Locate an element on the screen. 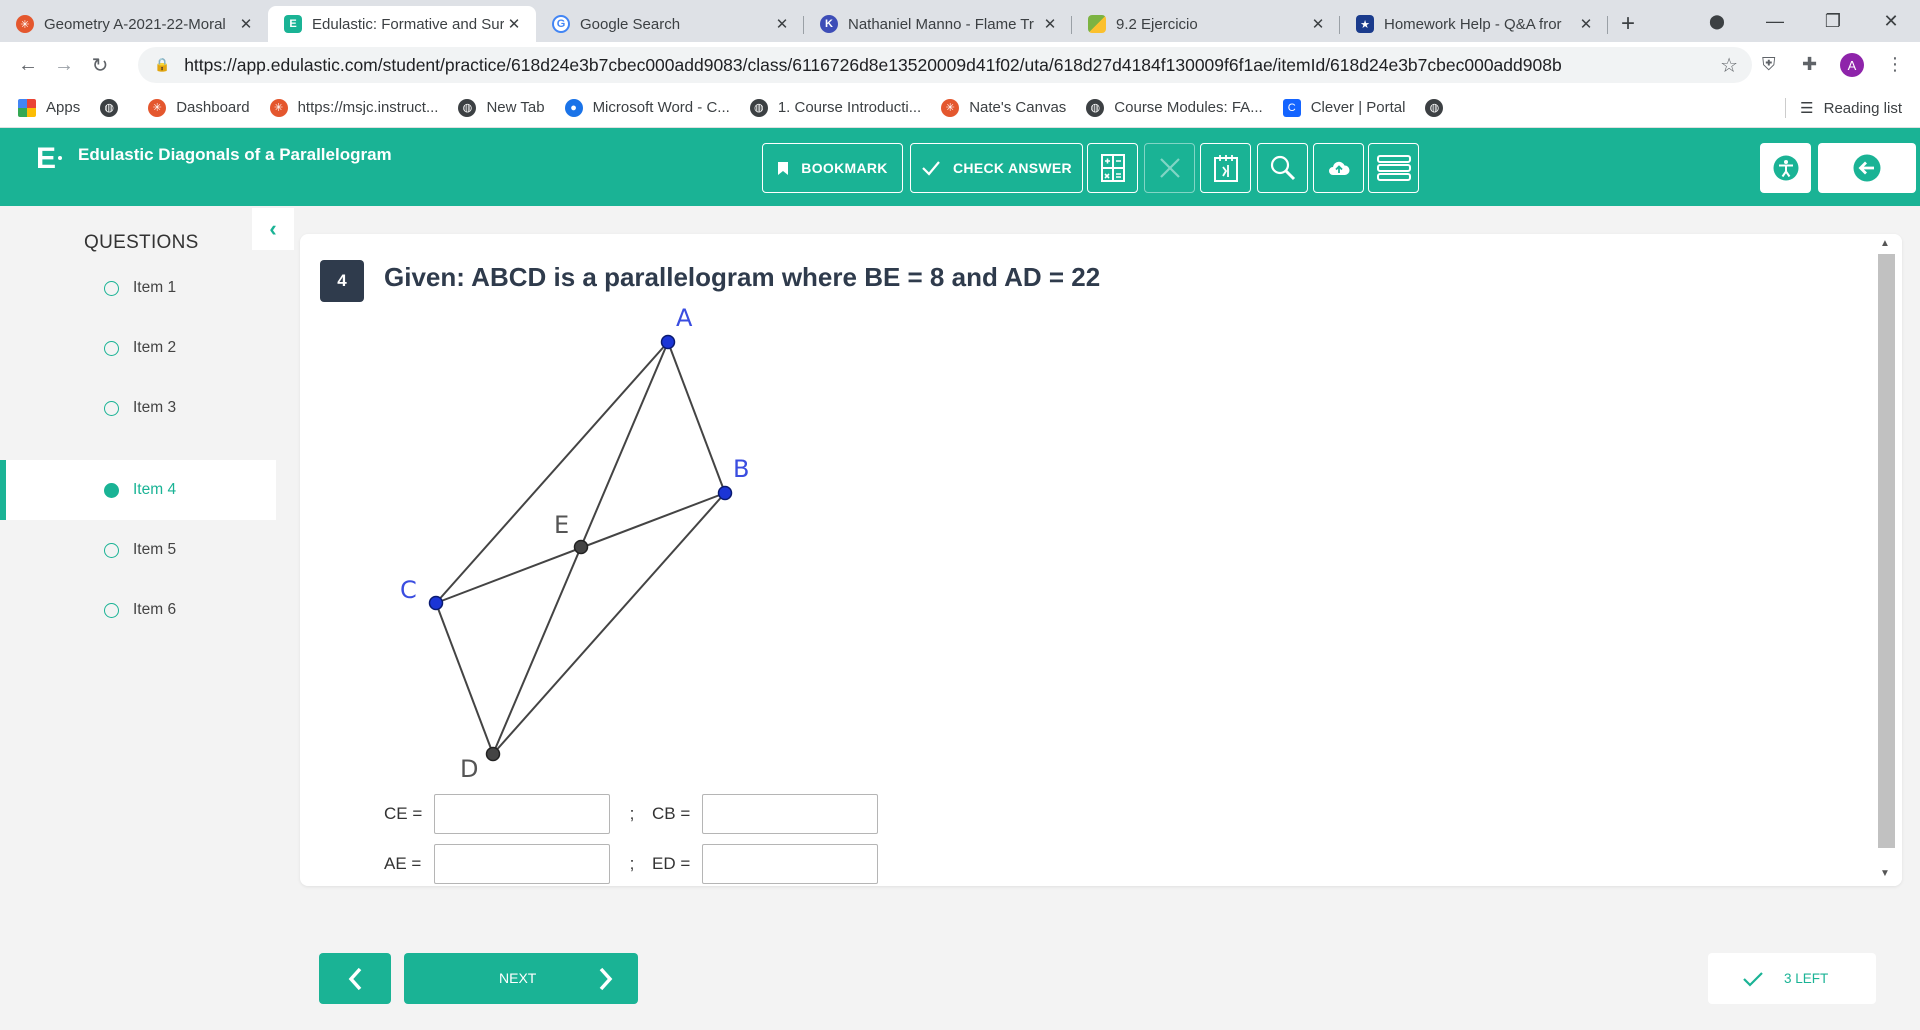 This screenshot has width=1920, height=1030. canvas-logo-icon: ✳ is located at coordinates (278, 107).